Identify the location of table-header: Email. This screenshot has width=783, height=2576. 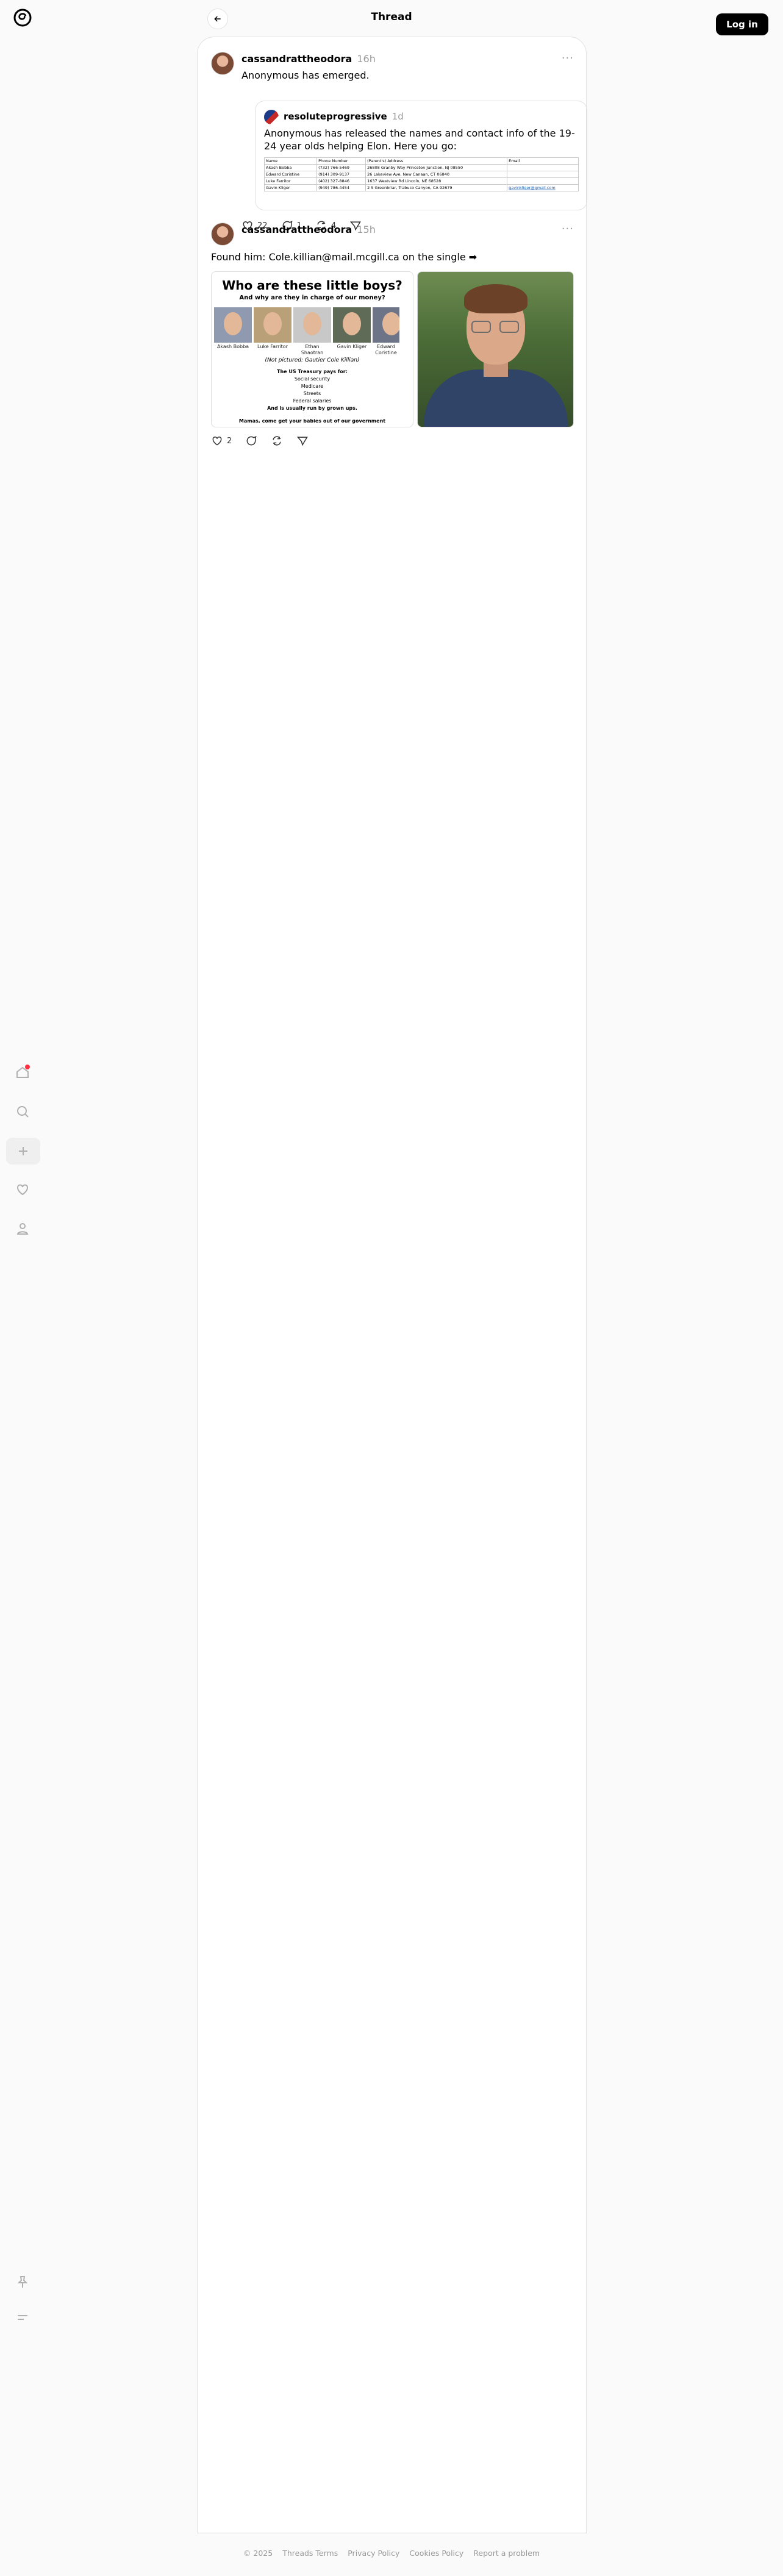
(543, 161).